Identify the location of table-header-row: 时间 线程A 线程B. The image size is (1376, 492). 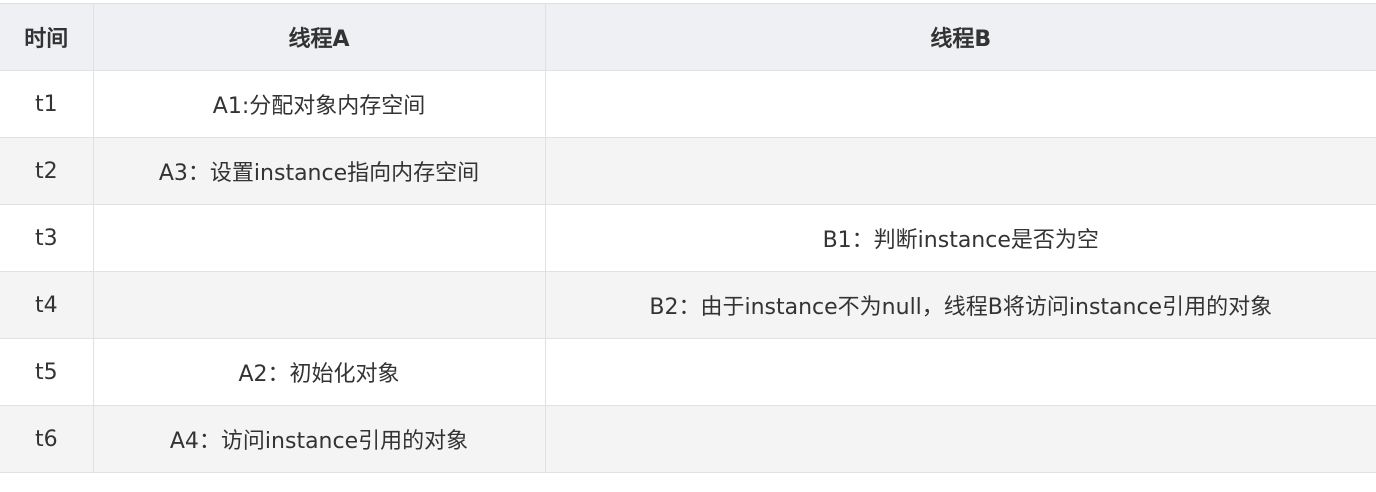
(688, 37).